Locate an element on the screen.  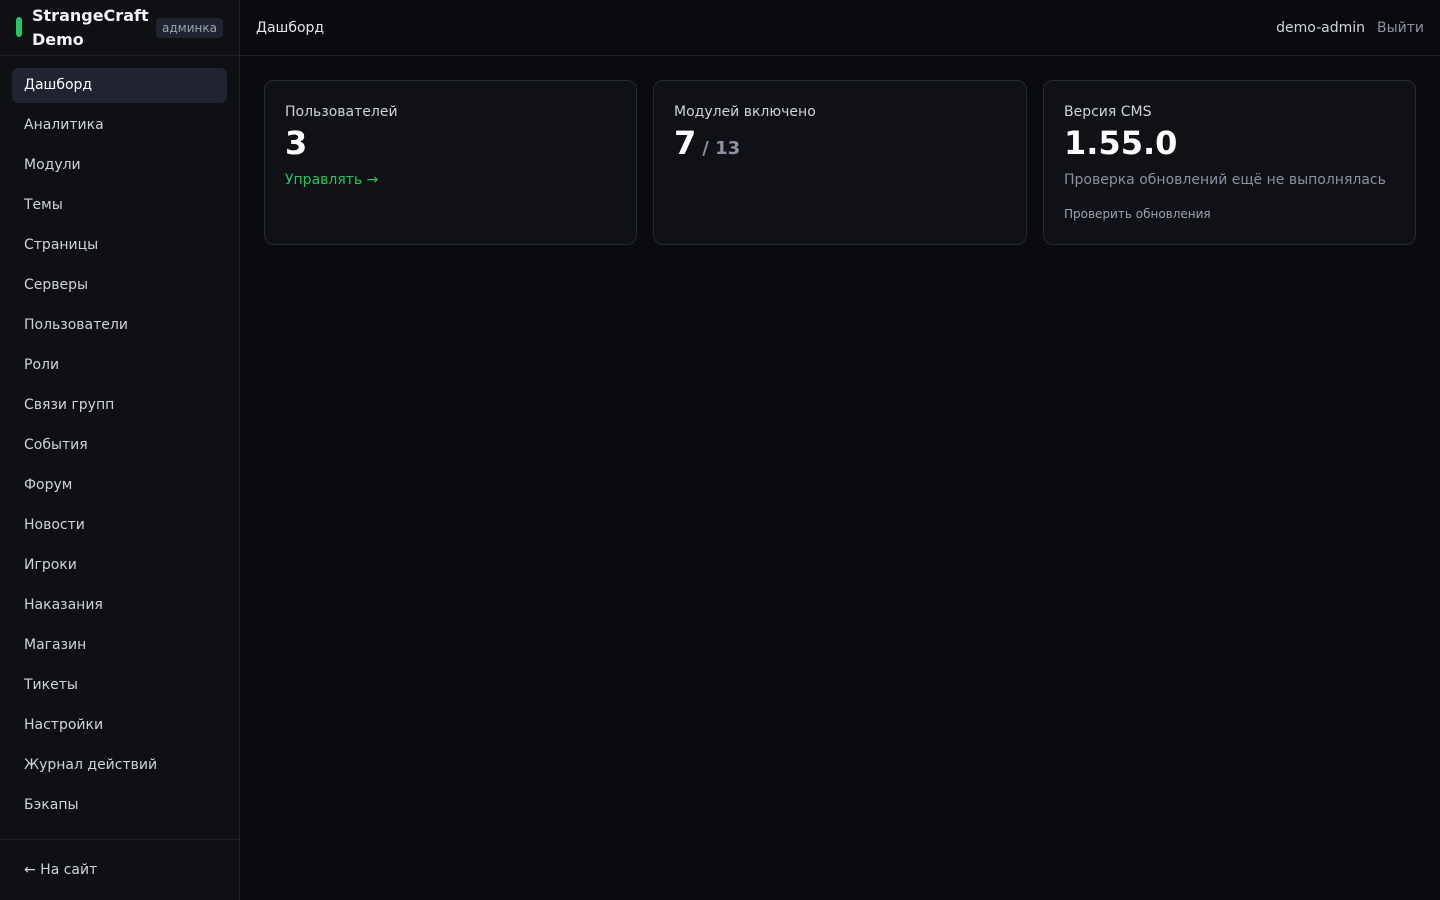
sidebar-item-roles: Роли is located at coordinates (119, 365).